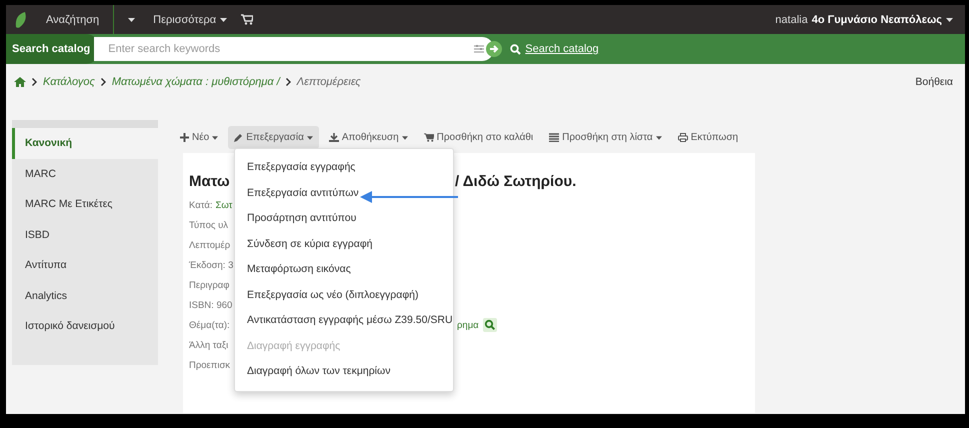 Image resolution: width=969 pixels, height=428 pixels. Describe the element at coordinates (344, 219) in the screenshot. I see `menu-item: Προσάρτηση αντιτύπου` at that location.